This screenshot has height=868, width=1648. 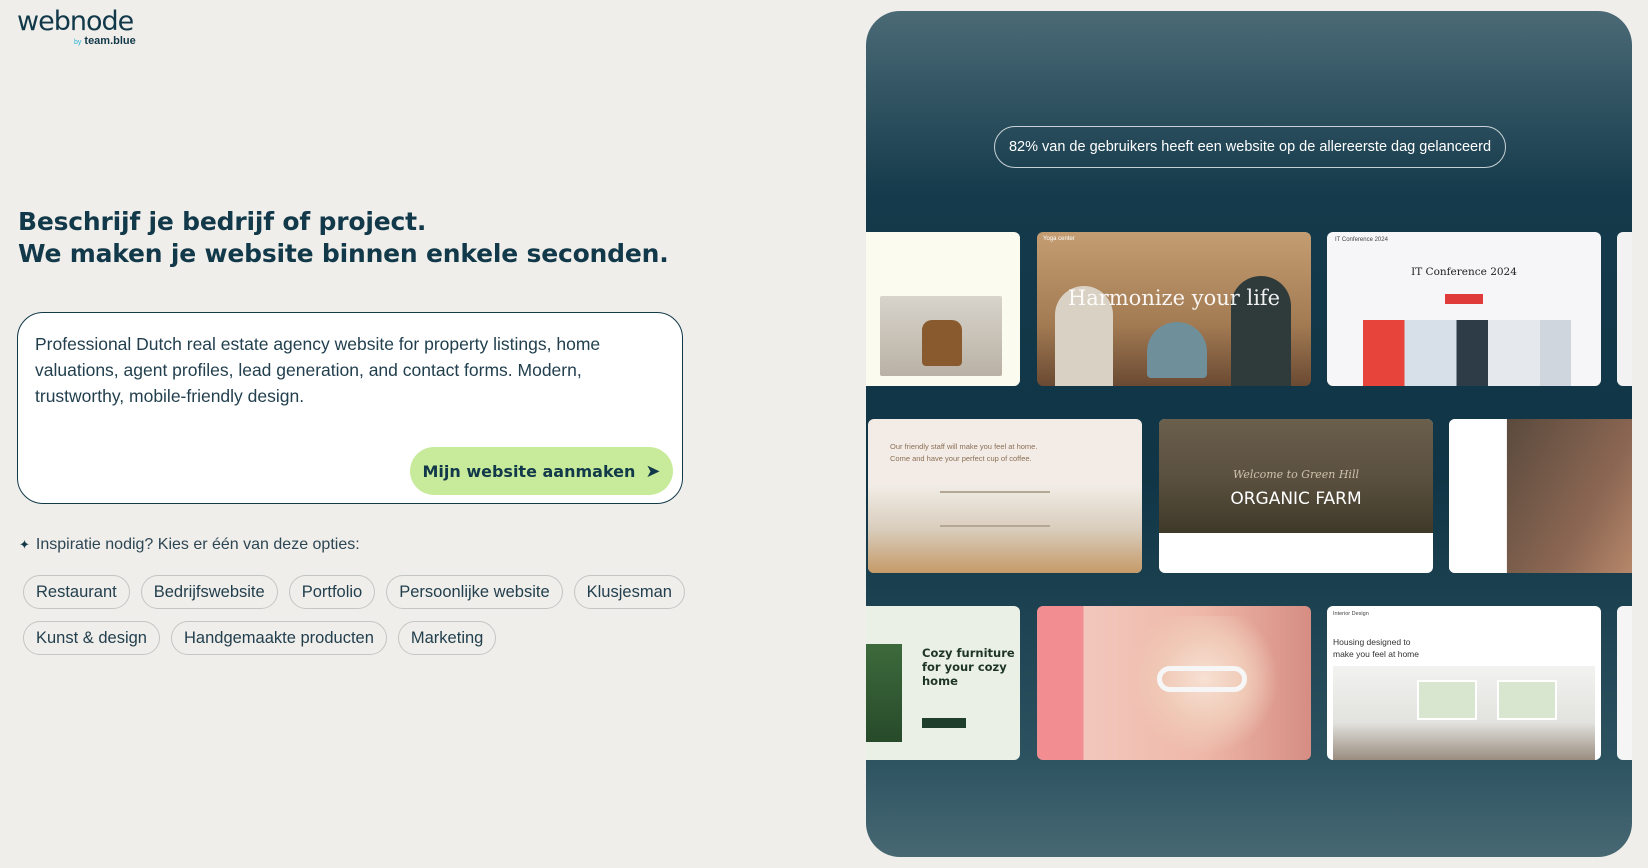 What do you see at coordinates (629, 592) in the screenshot?
I see `chip-klusjesman: Klusjesman` at bounding box center [629, 592].